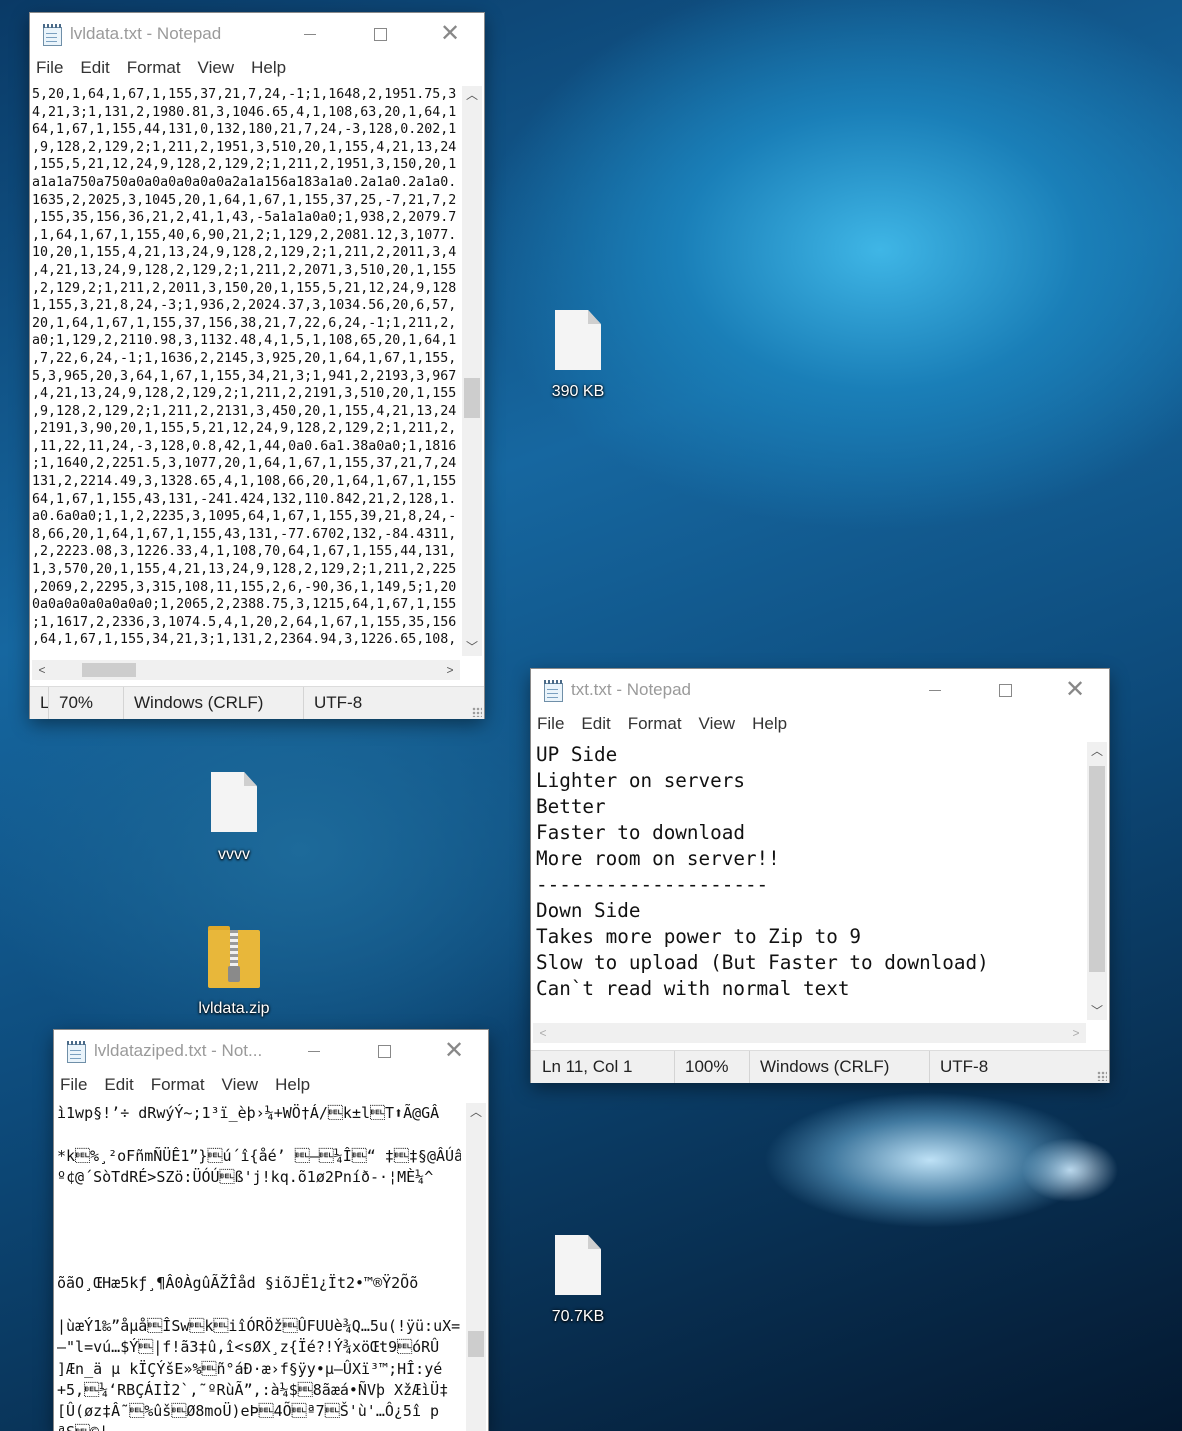 Image resolution: width=1182 pixels, height=1431 pixels. Describe the element at coordinates (259, 1426) in the screenshot. I see `text-line: ªS©|` at that location.